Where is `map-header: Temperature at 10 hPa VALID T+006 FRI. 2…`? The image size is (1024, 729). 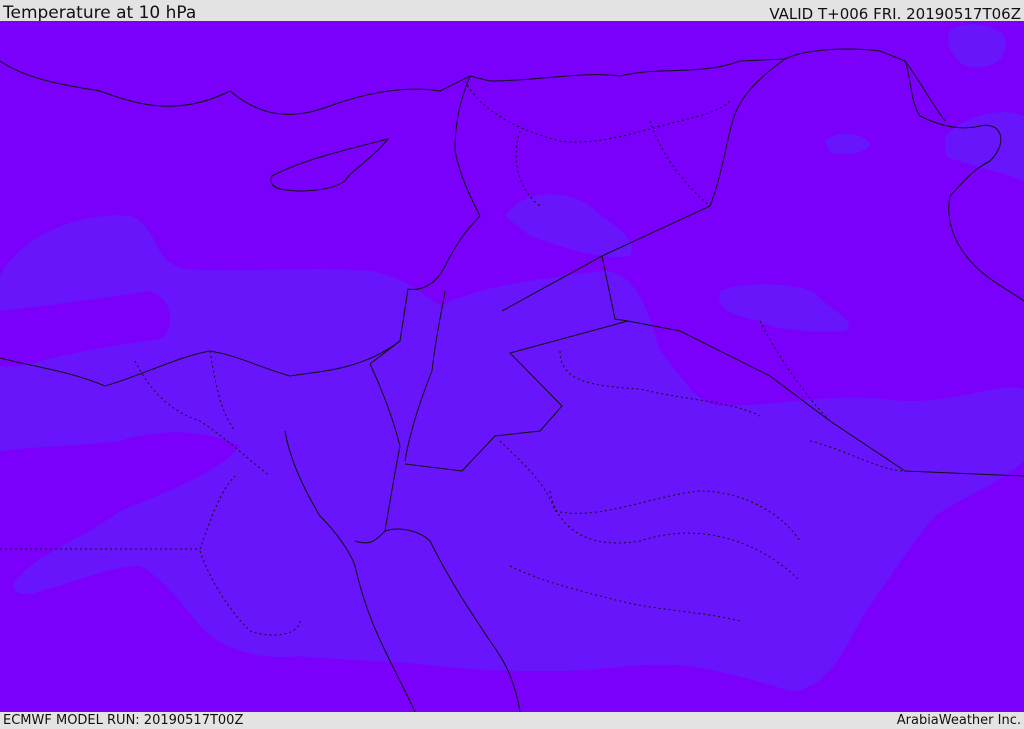 map-header: Temperature at 10 hPa VALID T+006 FRI. 2… is located at coordinates (512, 11).